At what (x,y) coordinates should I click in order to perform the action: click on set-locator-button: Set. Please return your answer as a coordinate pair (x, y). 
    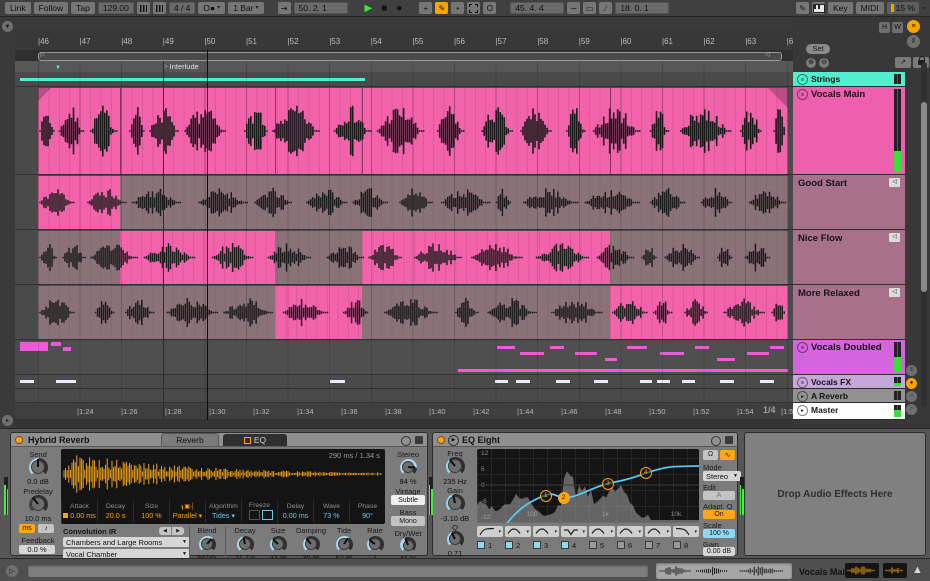
    Looking at the image, I should click on (818, 49).